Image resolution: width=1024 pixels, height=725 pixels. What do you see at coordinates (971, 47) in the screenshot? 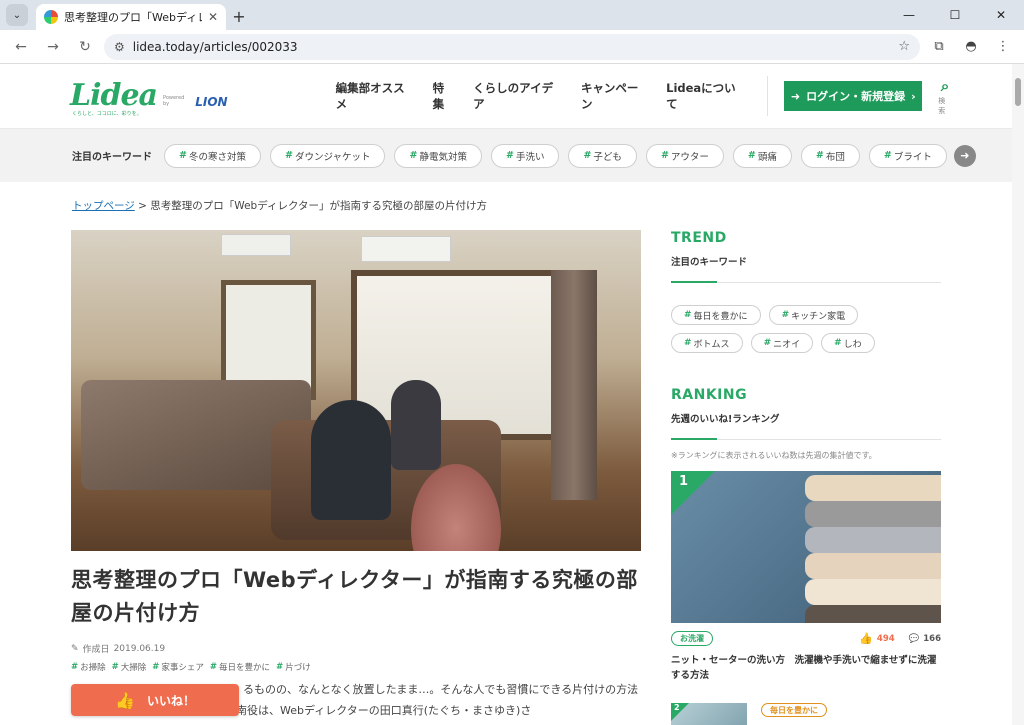
I see `profile-icon: ◓` at bounding box center [971, 47].